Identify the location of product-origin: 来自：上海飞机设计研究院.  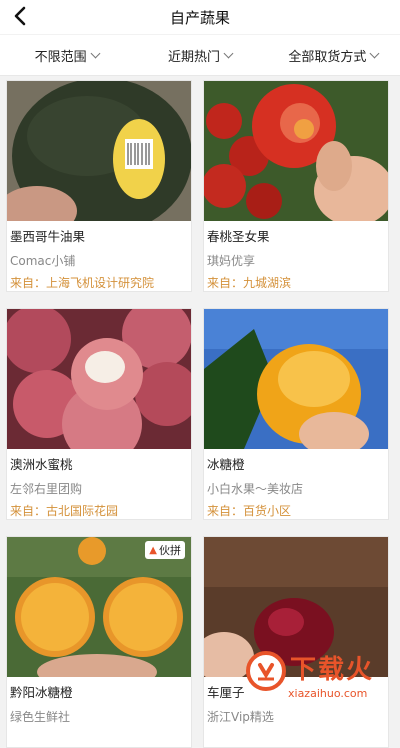
(82, 283).